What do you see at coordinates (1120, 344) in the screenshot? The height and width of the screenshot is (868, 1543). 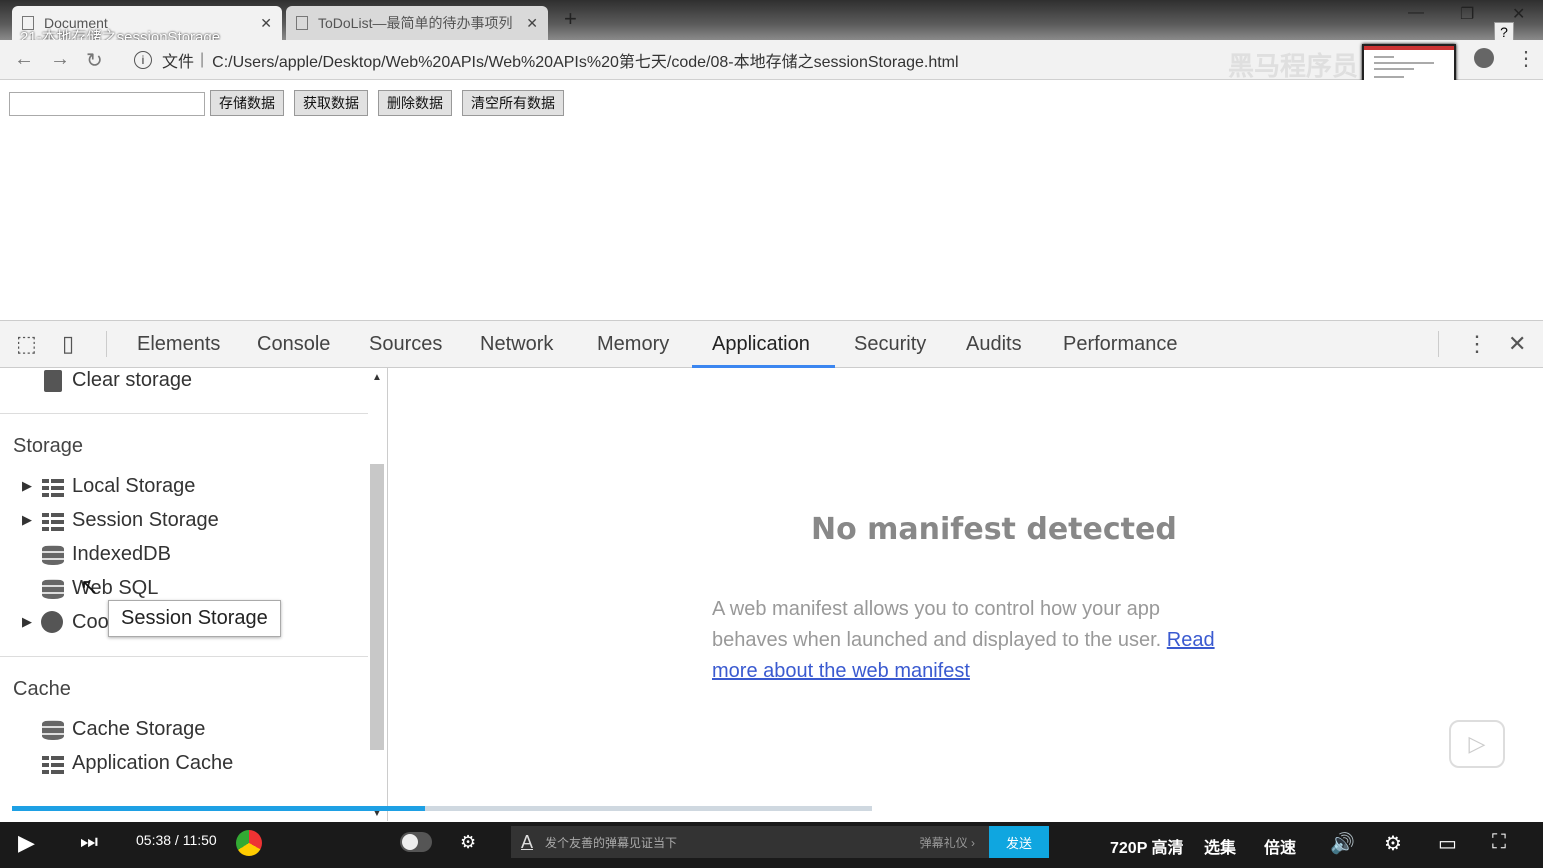 I see `tab-performance: Performance` at bounding box center [1120, 344].